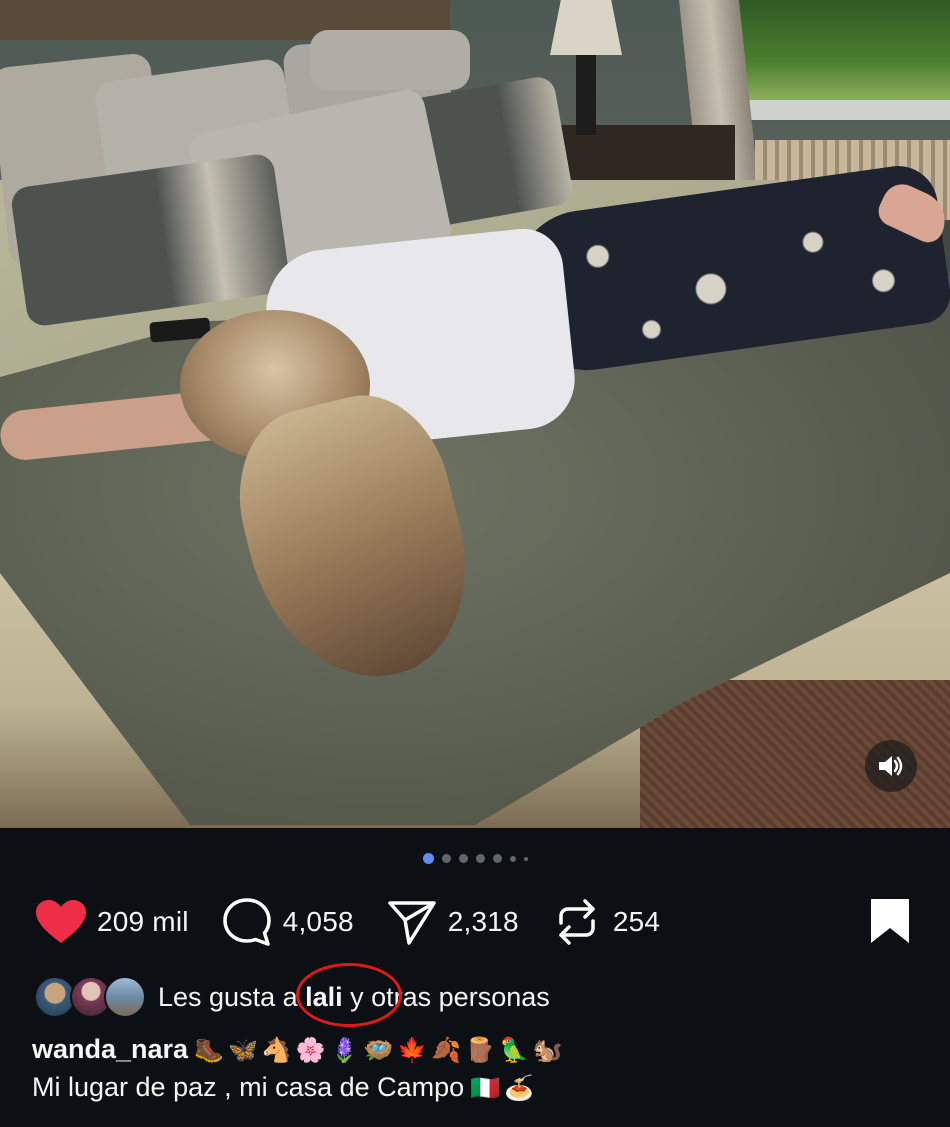 This screenshot has width=950, height=1127. I want to click on comments-count: 4,058, so click(318, 922).